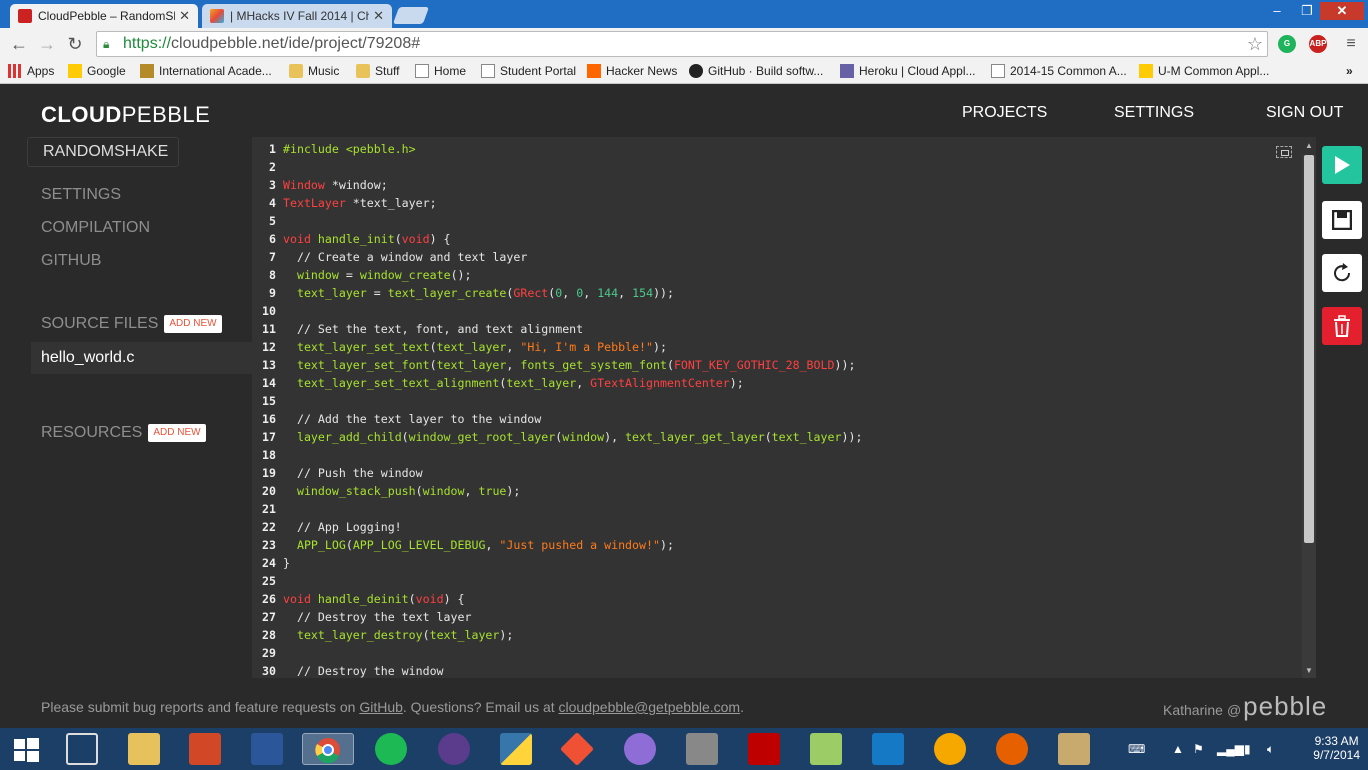 Image resolution: width=1368 pixels, height=770 pixels. What do you see at coordinates (1004, 113) in the screenshot?
I see `nav-projects: PROJECTS` at bounding box center [1004, 113].